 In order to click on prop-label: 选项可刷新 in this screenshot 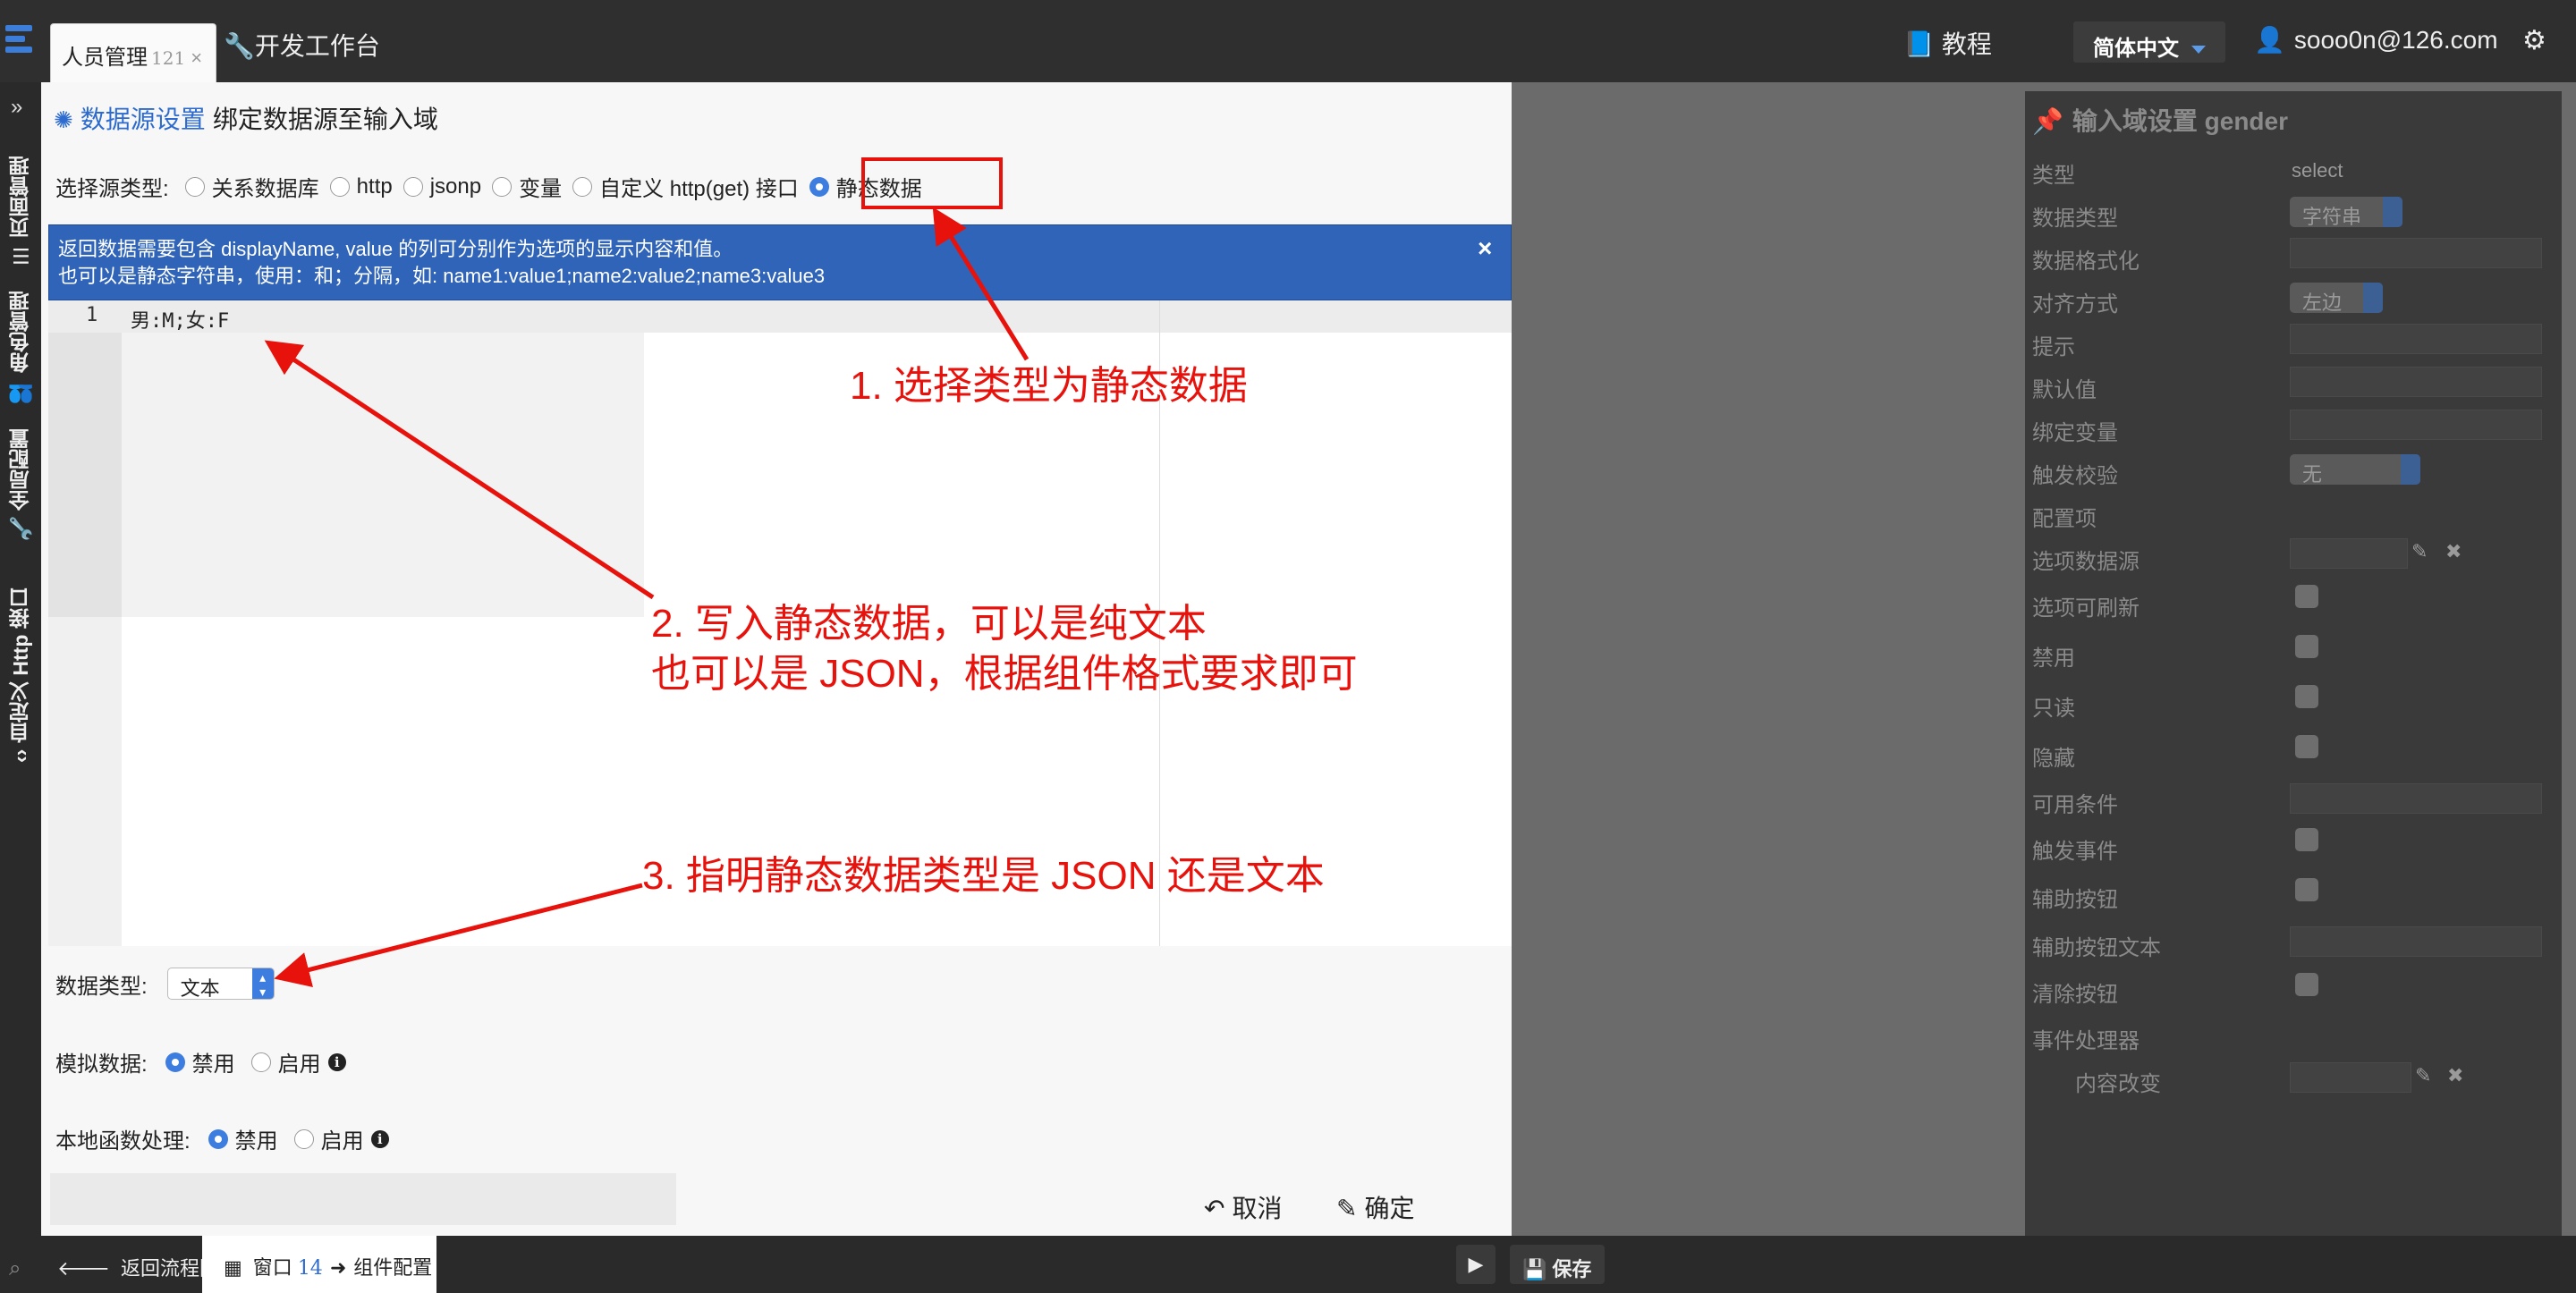, I will do `click(2086, 609)`.